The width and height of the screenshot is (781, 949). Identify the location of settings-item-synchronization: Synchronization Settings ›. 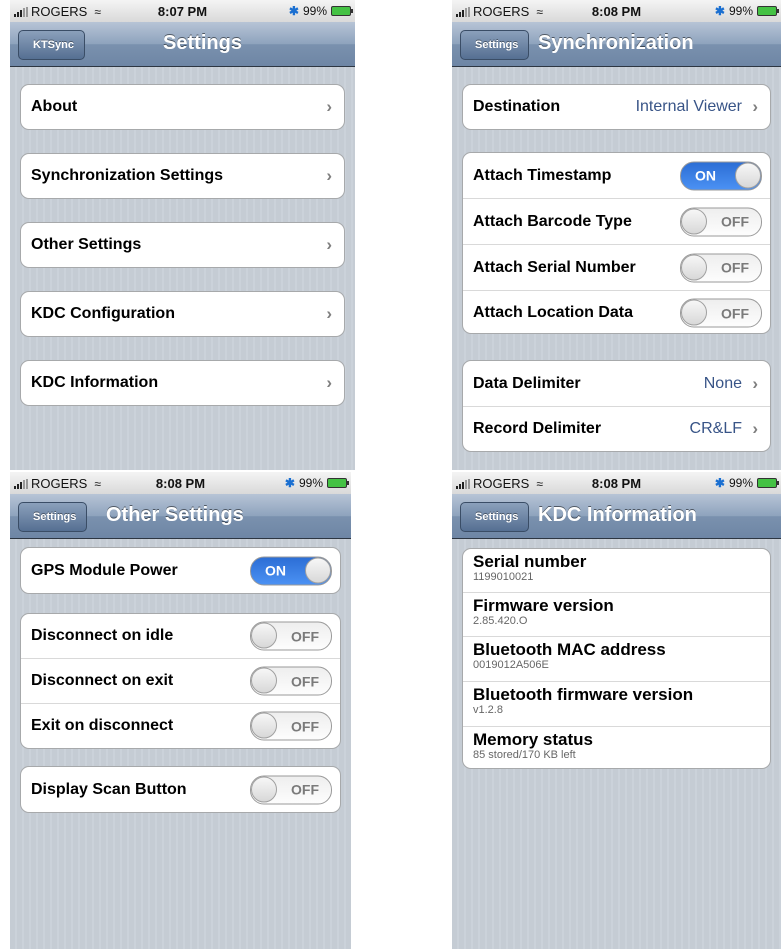
(182, 176).